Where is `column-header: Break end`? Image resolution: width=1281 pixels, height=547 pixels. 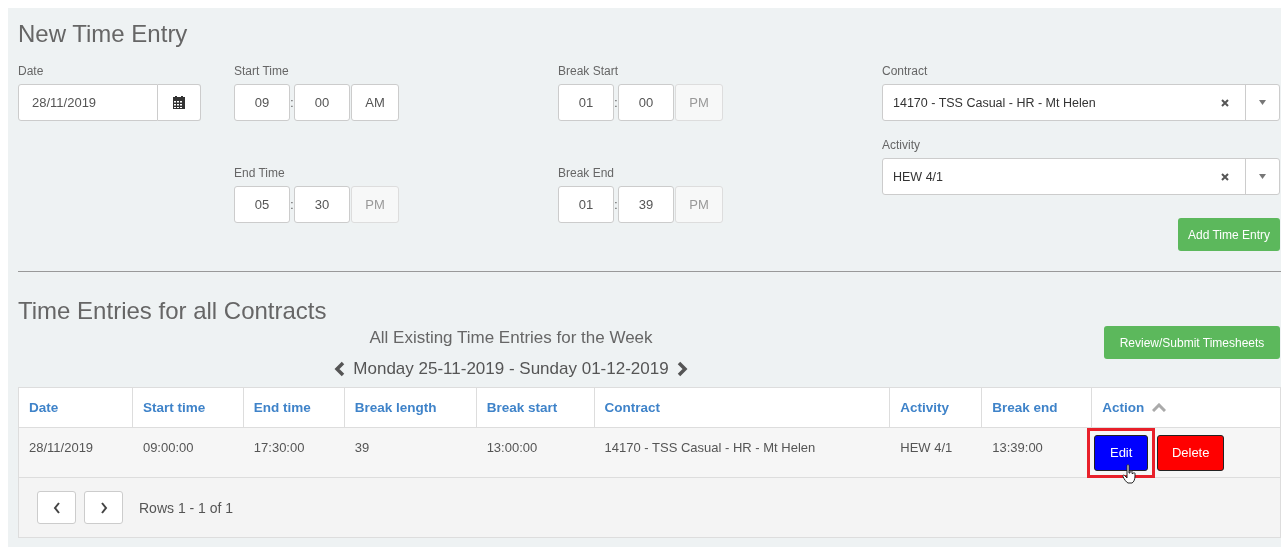
column-header: Break end is located at coordinates (1037, 407).